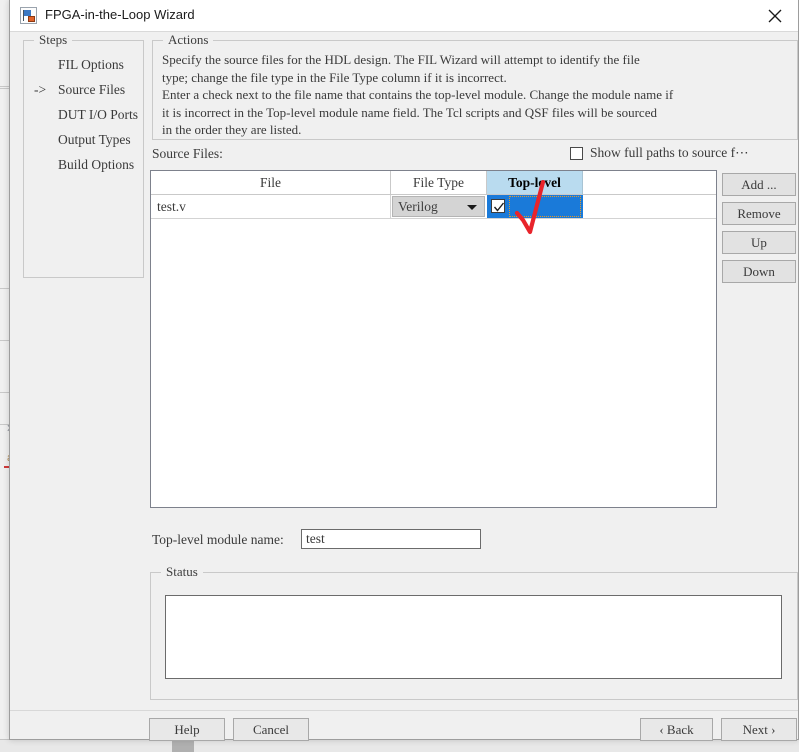  I want to click on chevron-down-icon, so click(472, 207).